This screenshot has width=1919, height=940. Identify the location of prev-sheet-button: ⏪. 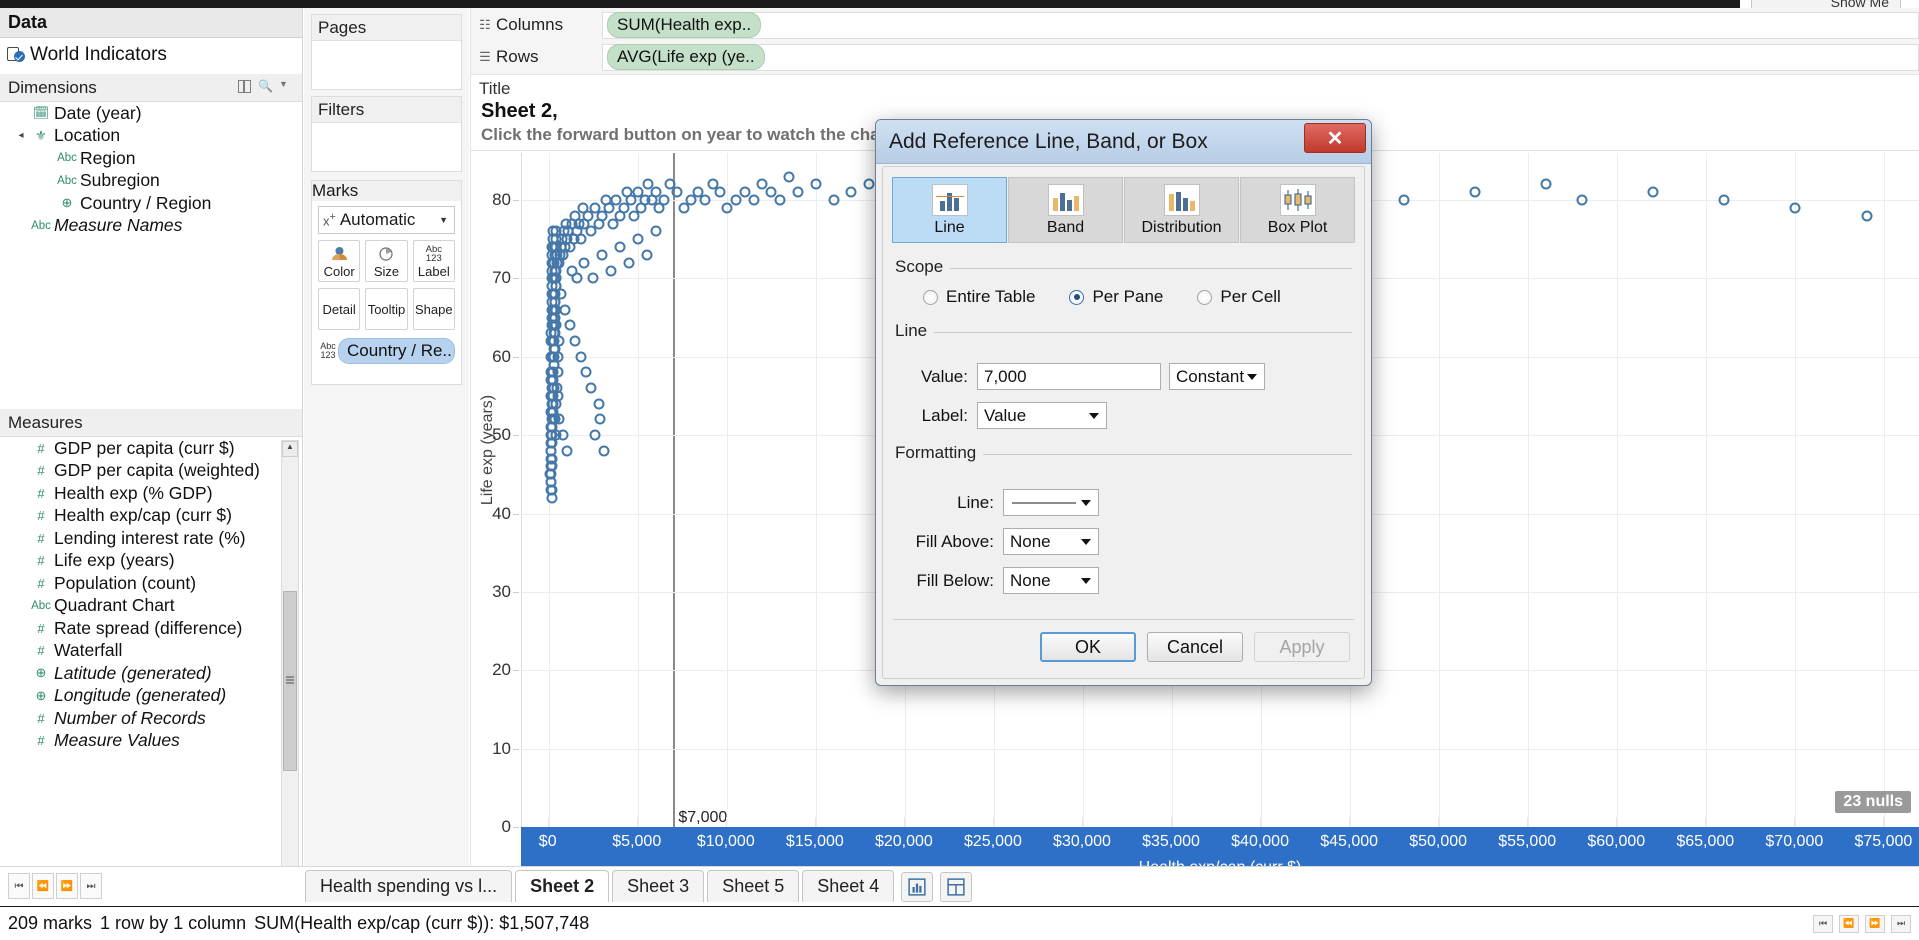
(43, 886).